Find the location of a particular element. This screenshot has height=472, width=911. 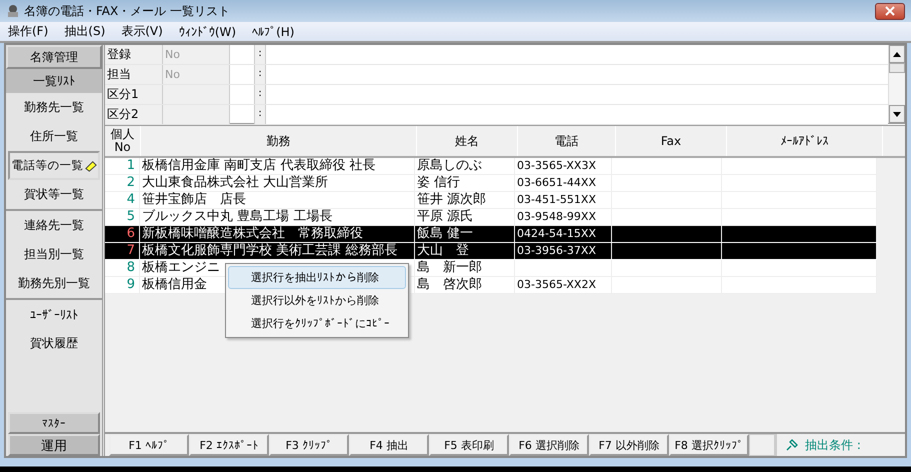

window-title: 名簿の電話・FAX・メール 一覧リスト is located at coordinates (127, 11).